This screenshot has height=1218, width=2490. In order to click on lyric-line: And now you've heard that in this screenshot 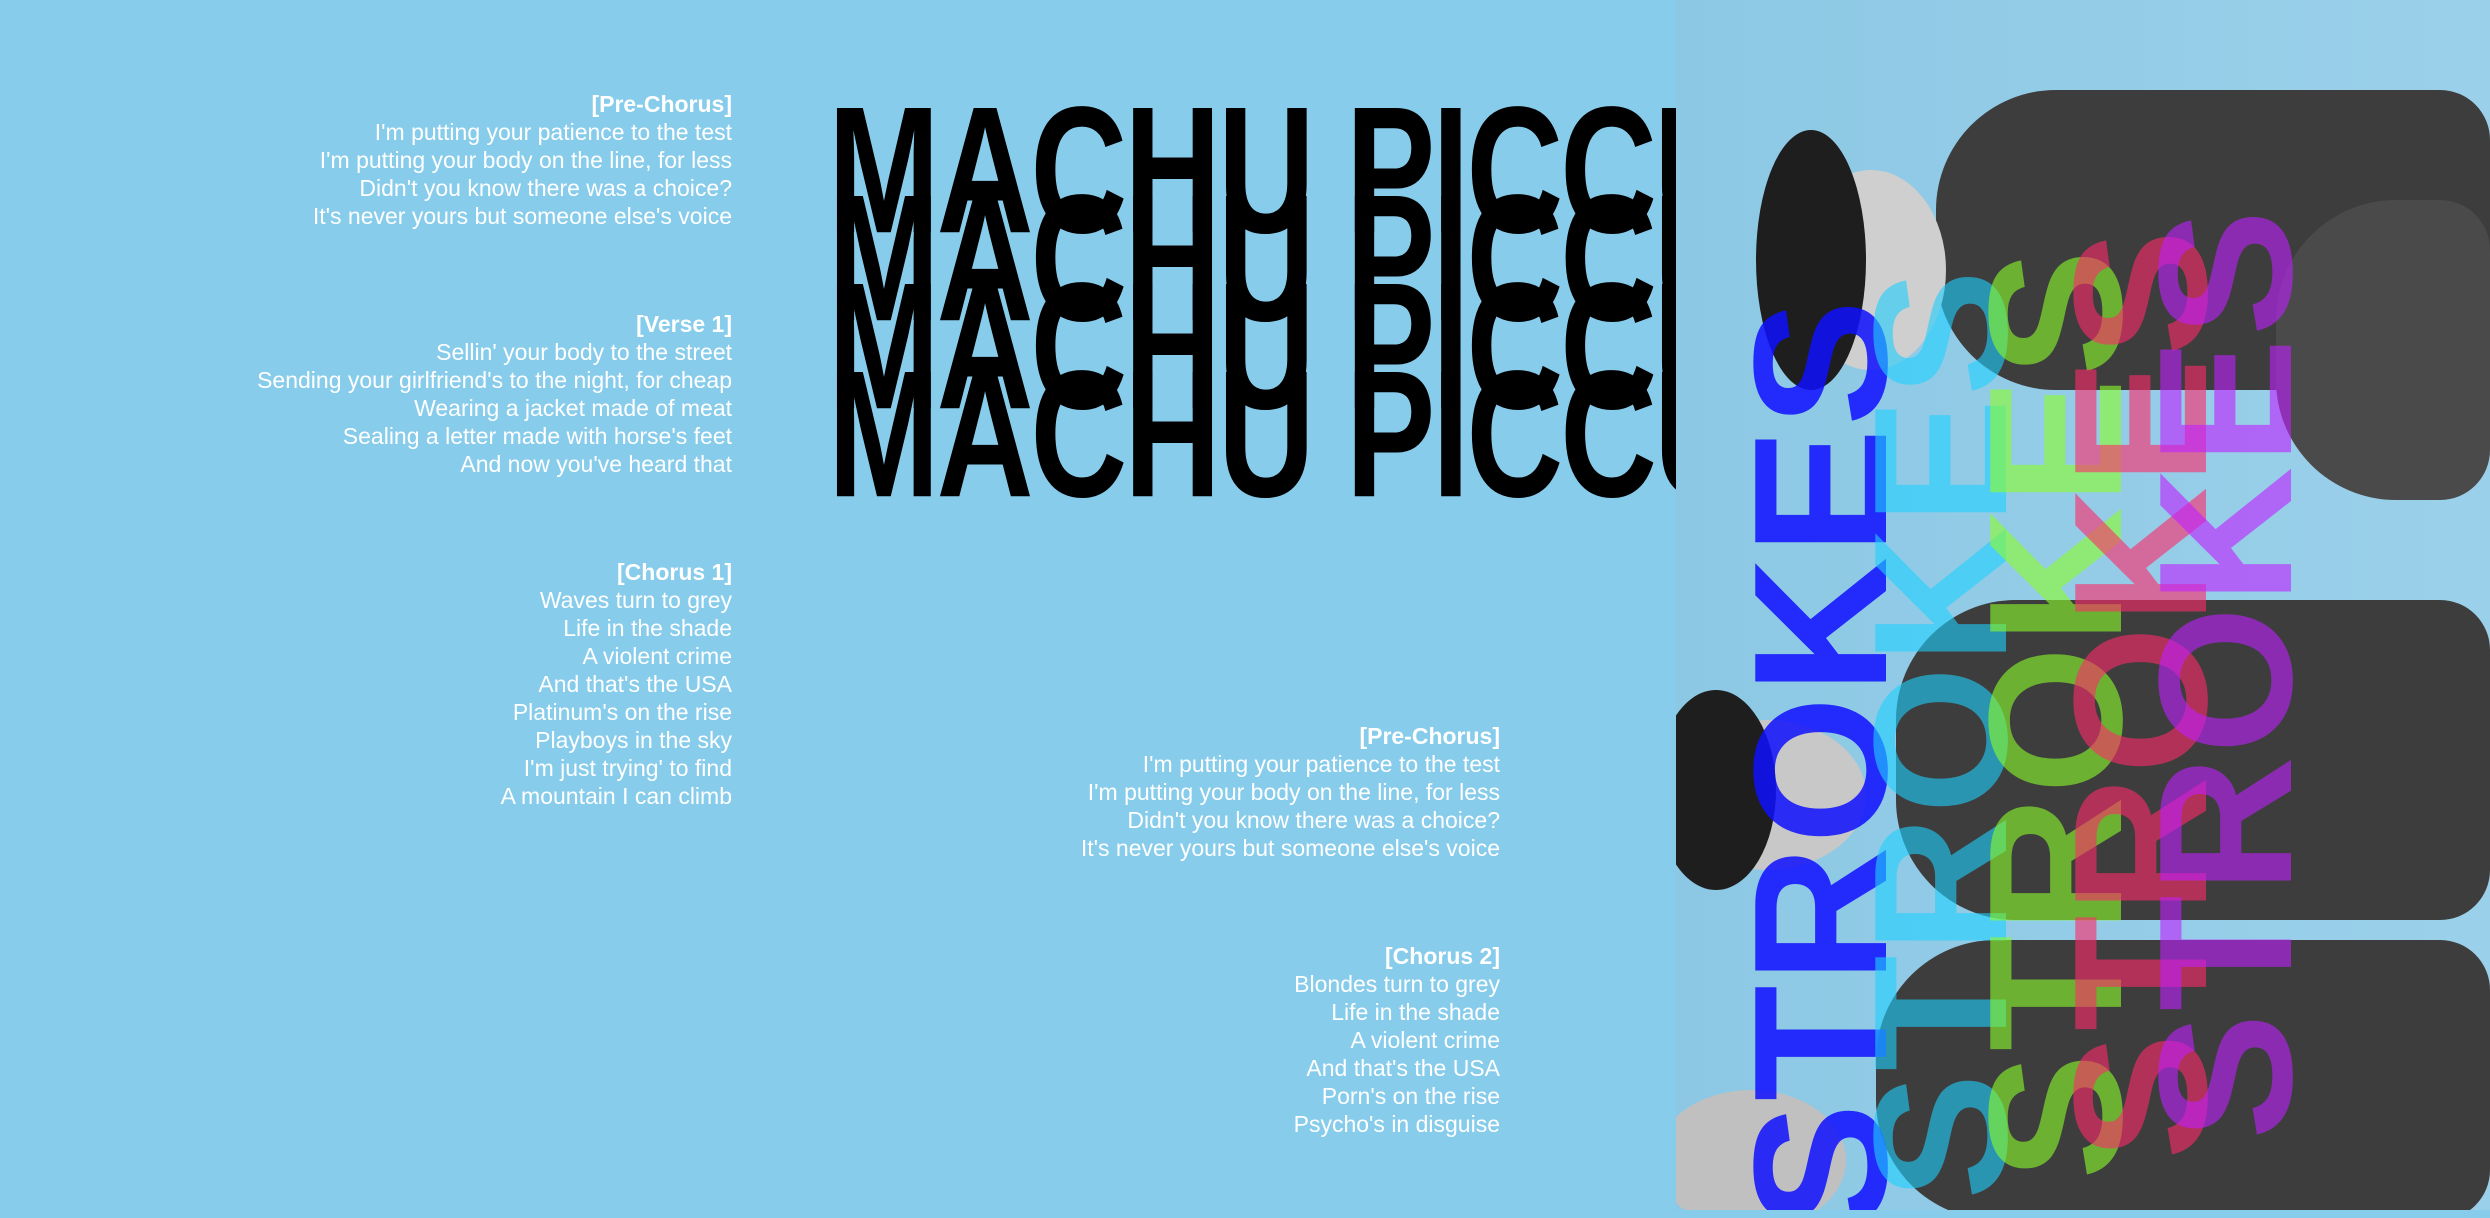, I will do `click(596, 464)`.